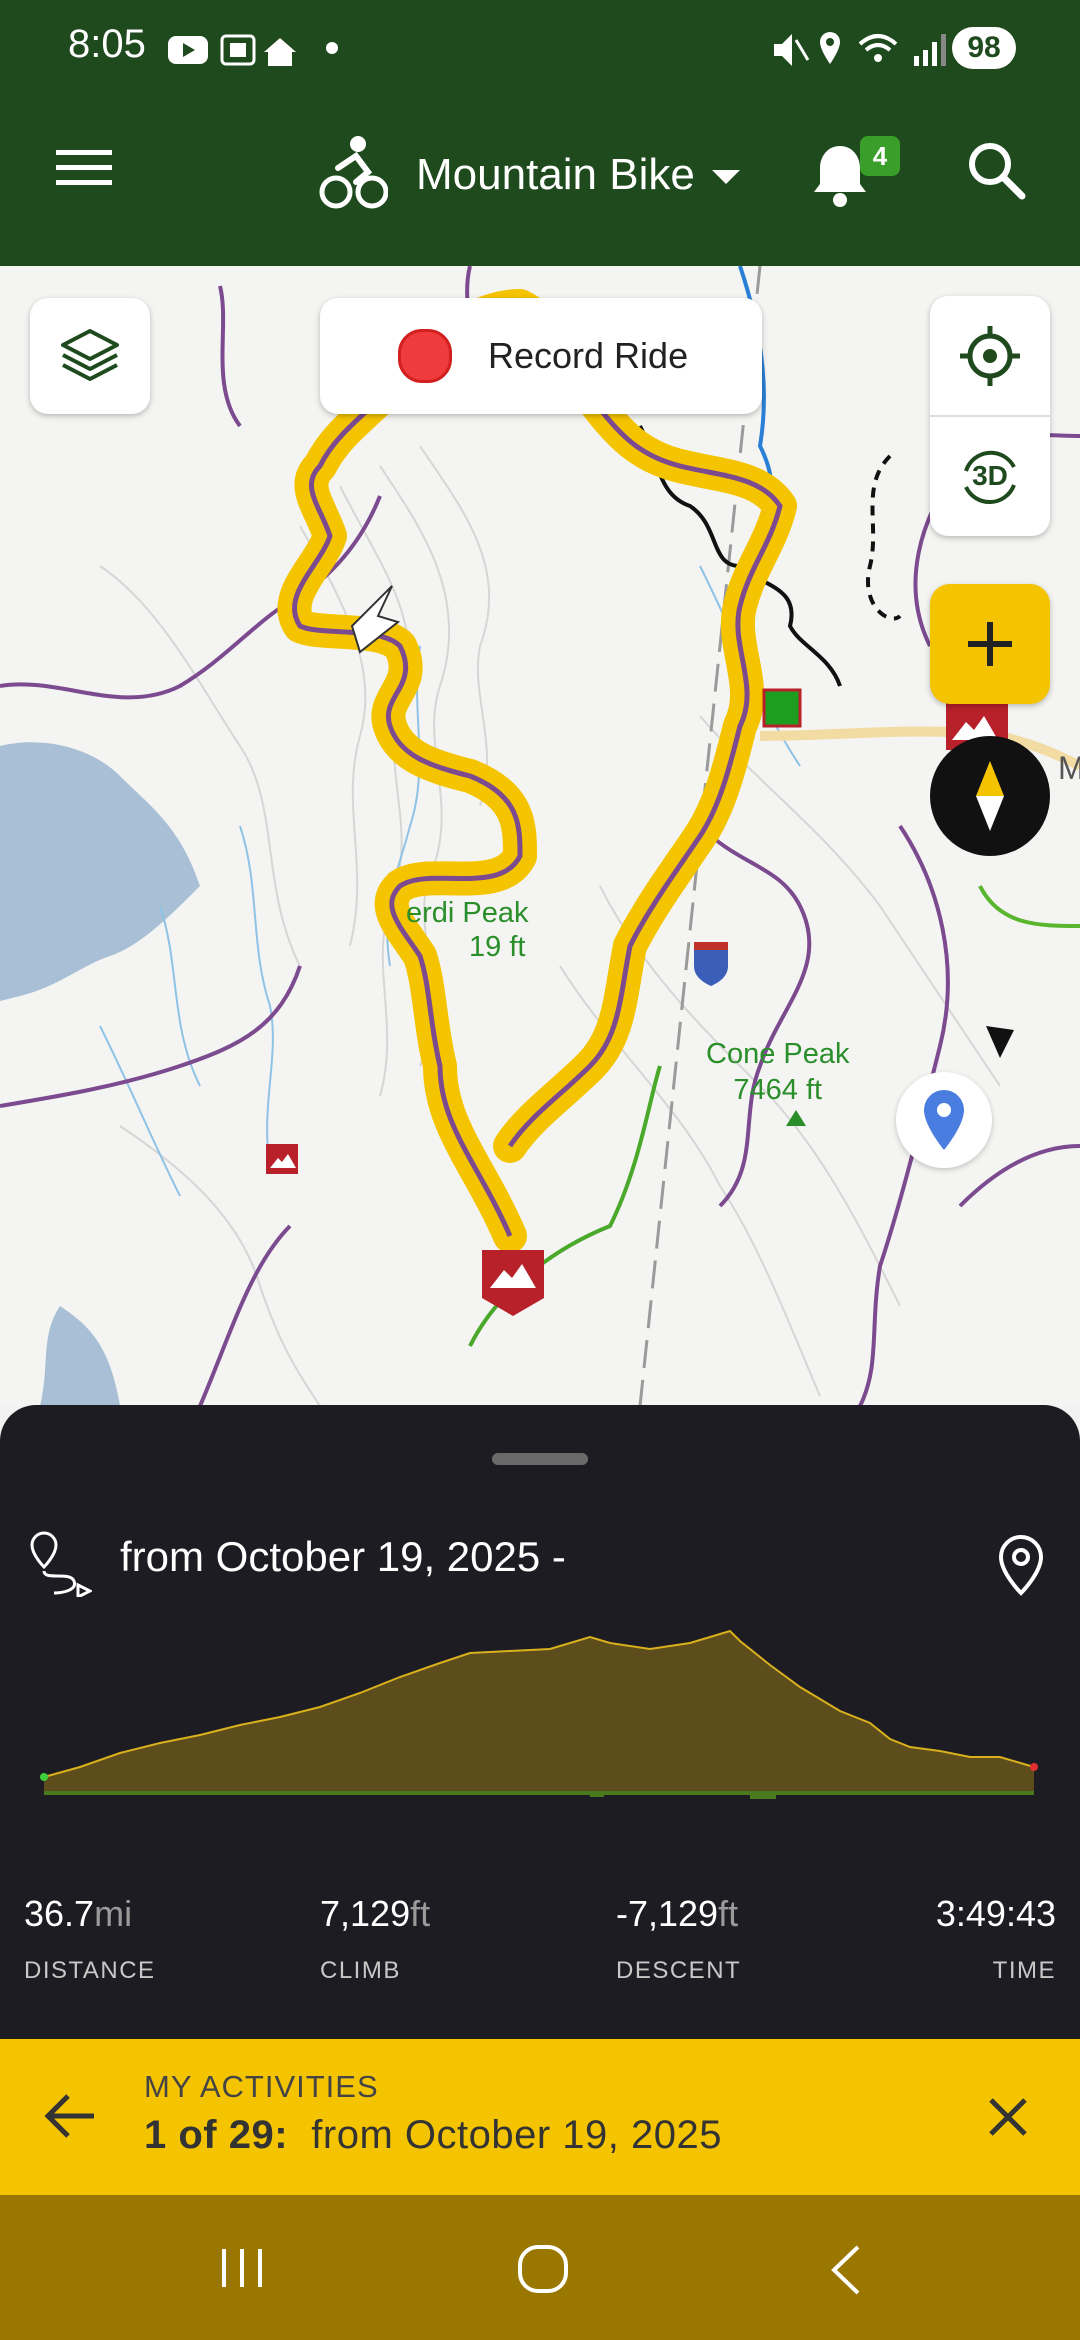  Describe the element at coordinates (365, 1913) in the screenshot. I see `stat-value: 7,129` at that location.